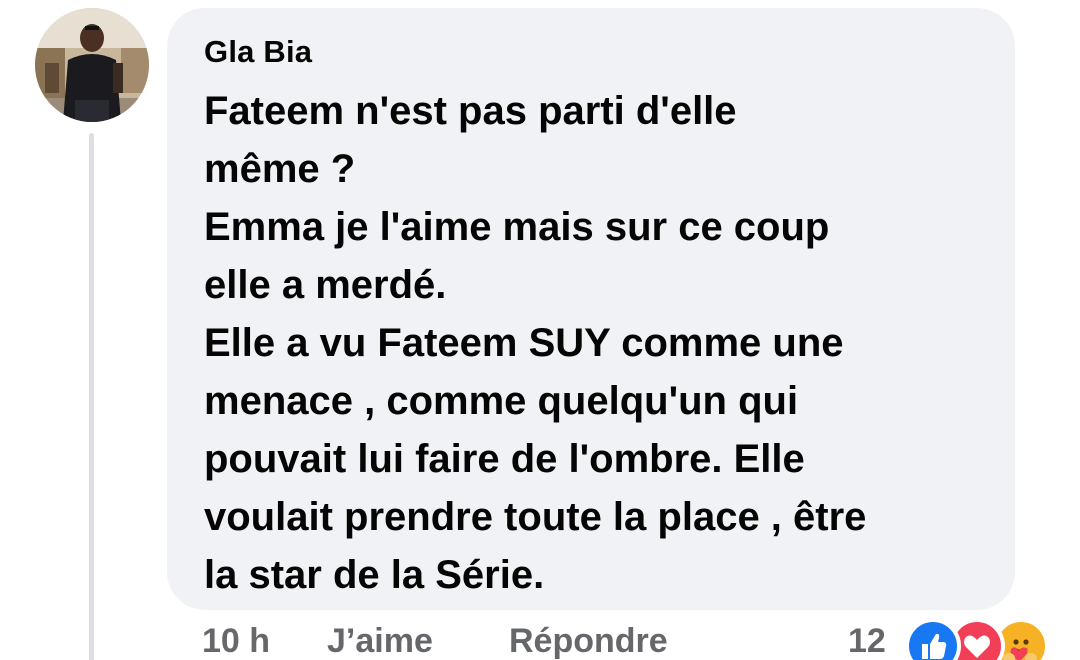 The image size is (1080, 660). I want to click on comment-line: elle a merdé., so click(325, 285).